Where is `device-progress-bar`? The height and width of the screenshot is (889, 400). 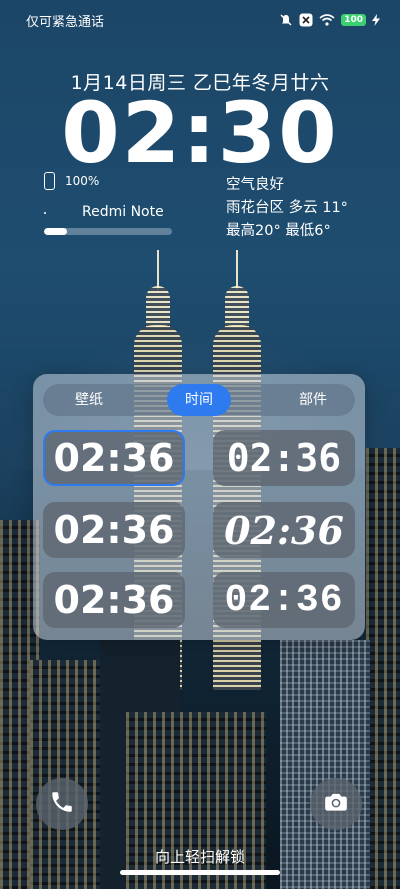 device-progress-bar is located at coordinates (108, 231).